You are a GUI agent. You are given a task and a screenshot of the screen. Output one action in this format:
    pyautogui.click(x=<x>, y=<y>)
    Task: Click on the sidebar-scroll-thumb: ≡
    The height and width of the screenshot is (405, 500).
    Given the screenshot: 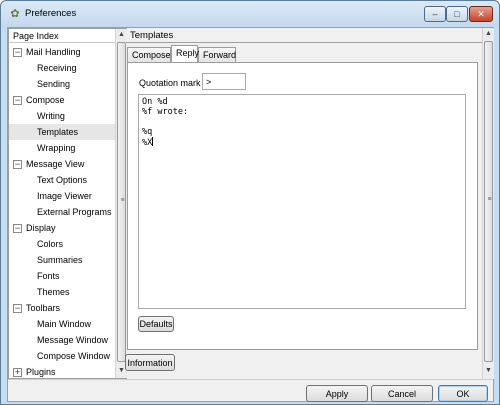 What is the action you would take?
    pyautogui.click(x=121, y=202)
    